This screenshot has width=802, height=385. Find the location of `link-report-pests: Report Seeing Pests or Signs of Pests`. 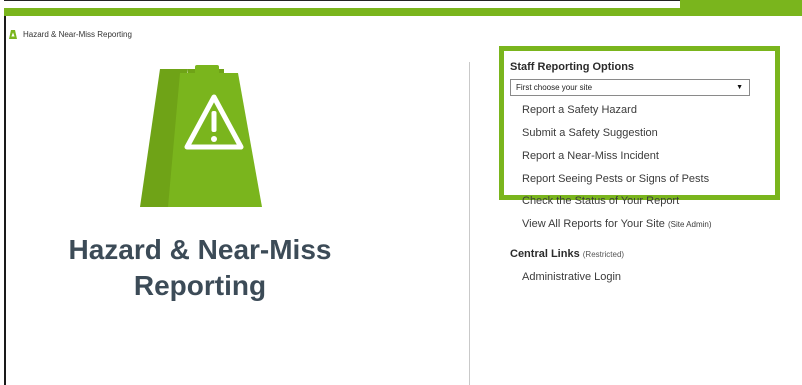

link-report-pests: Report Seeing Pests or Signs of Pests is located at coordinates (615, 179).